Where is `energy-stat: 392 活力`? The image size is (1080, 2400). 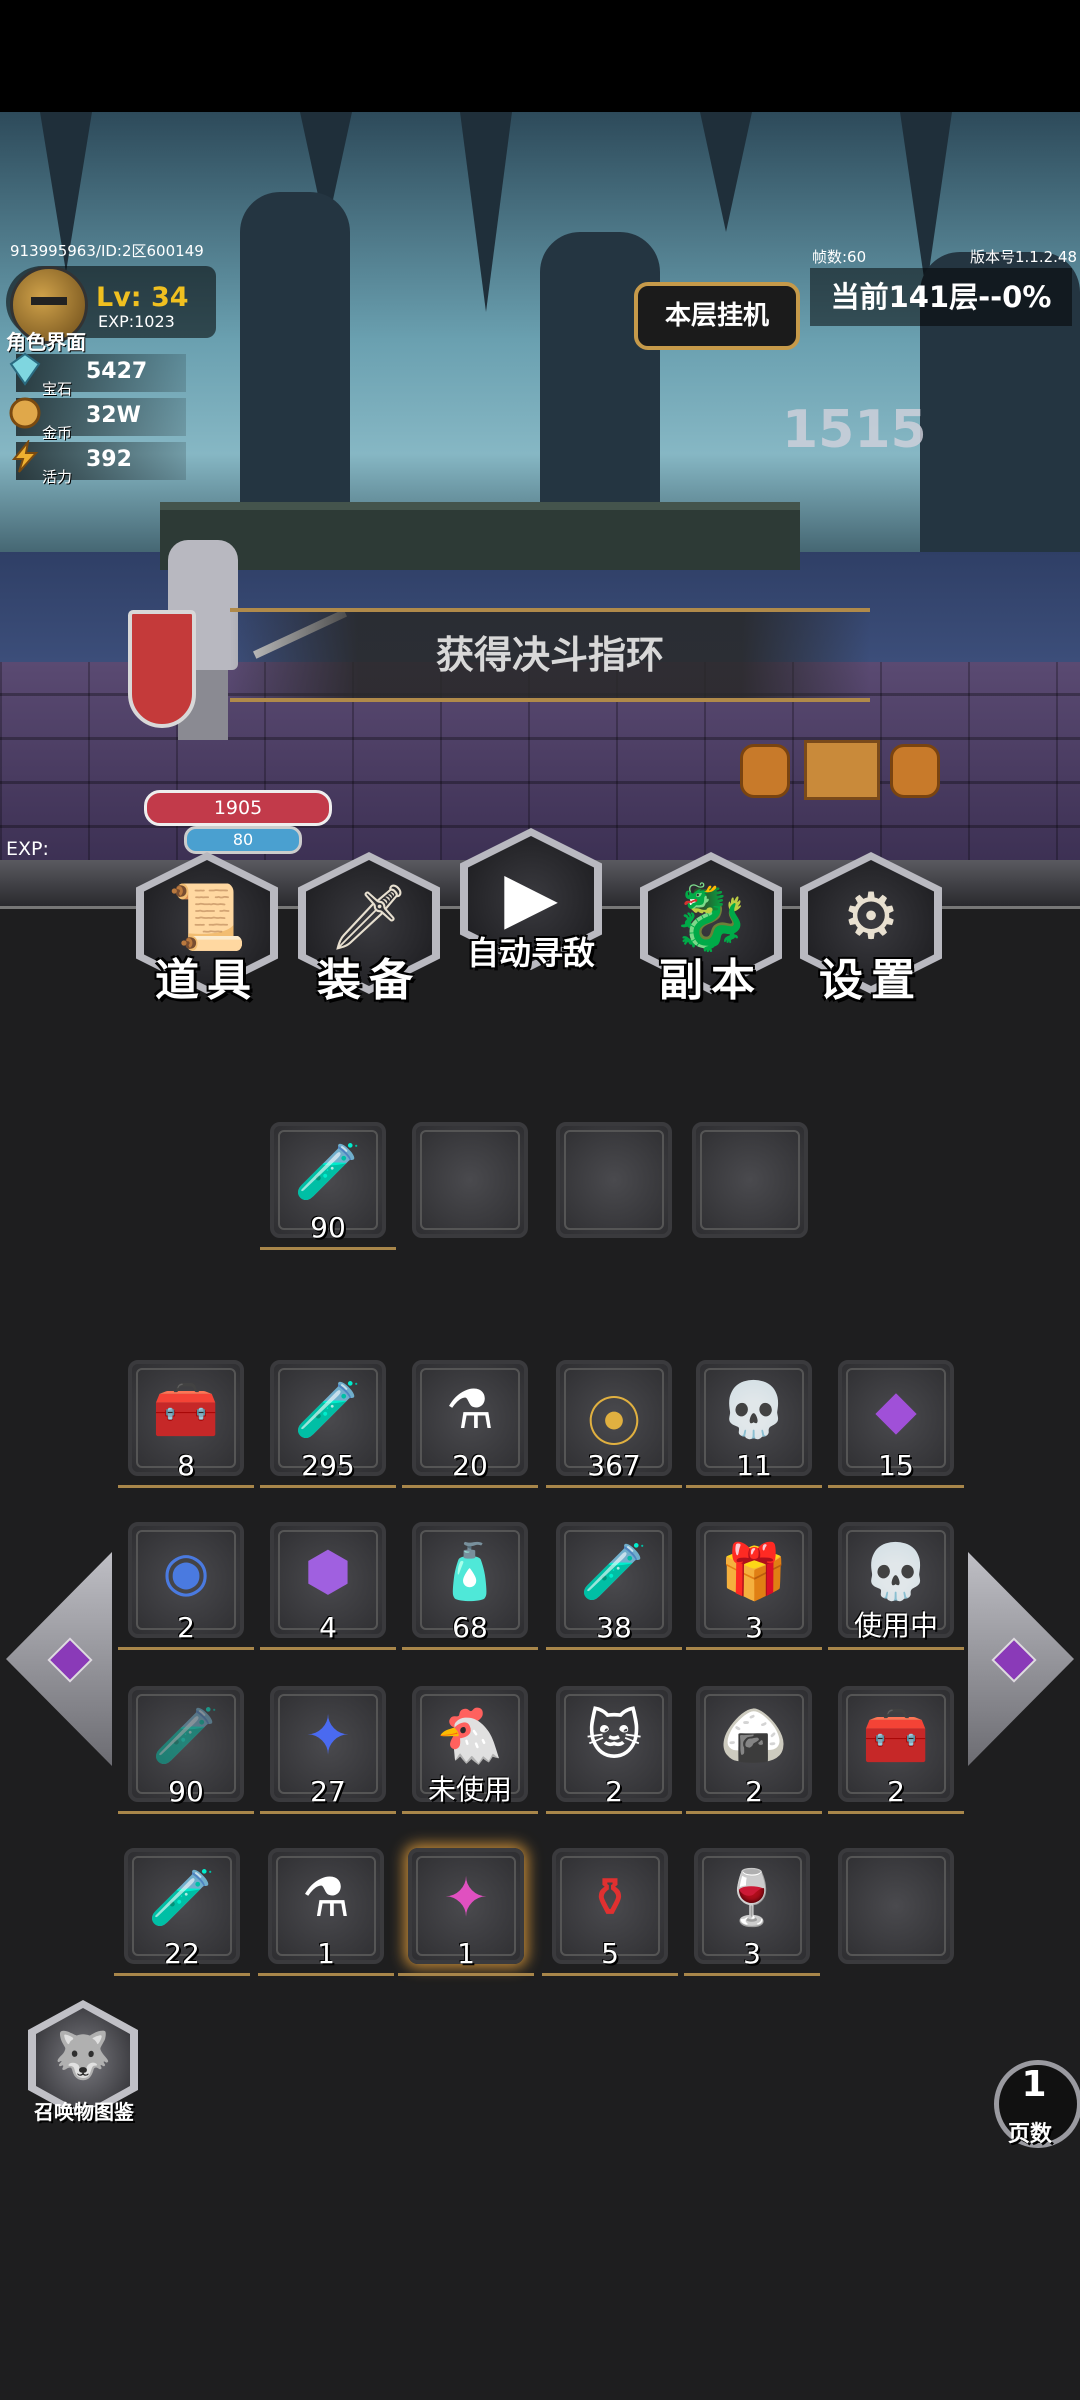 energy-stat: 392 活力 is located at coordinates (98, 463).